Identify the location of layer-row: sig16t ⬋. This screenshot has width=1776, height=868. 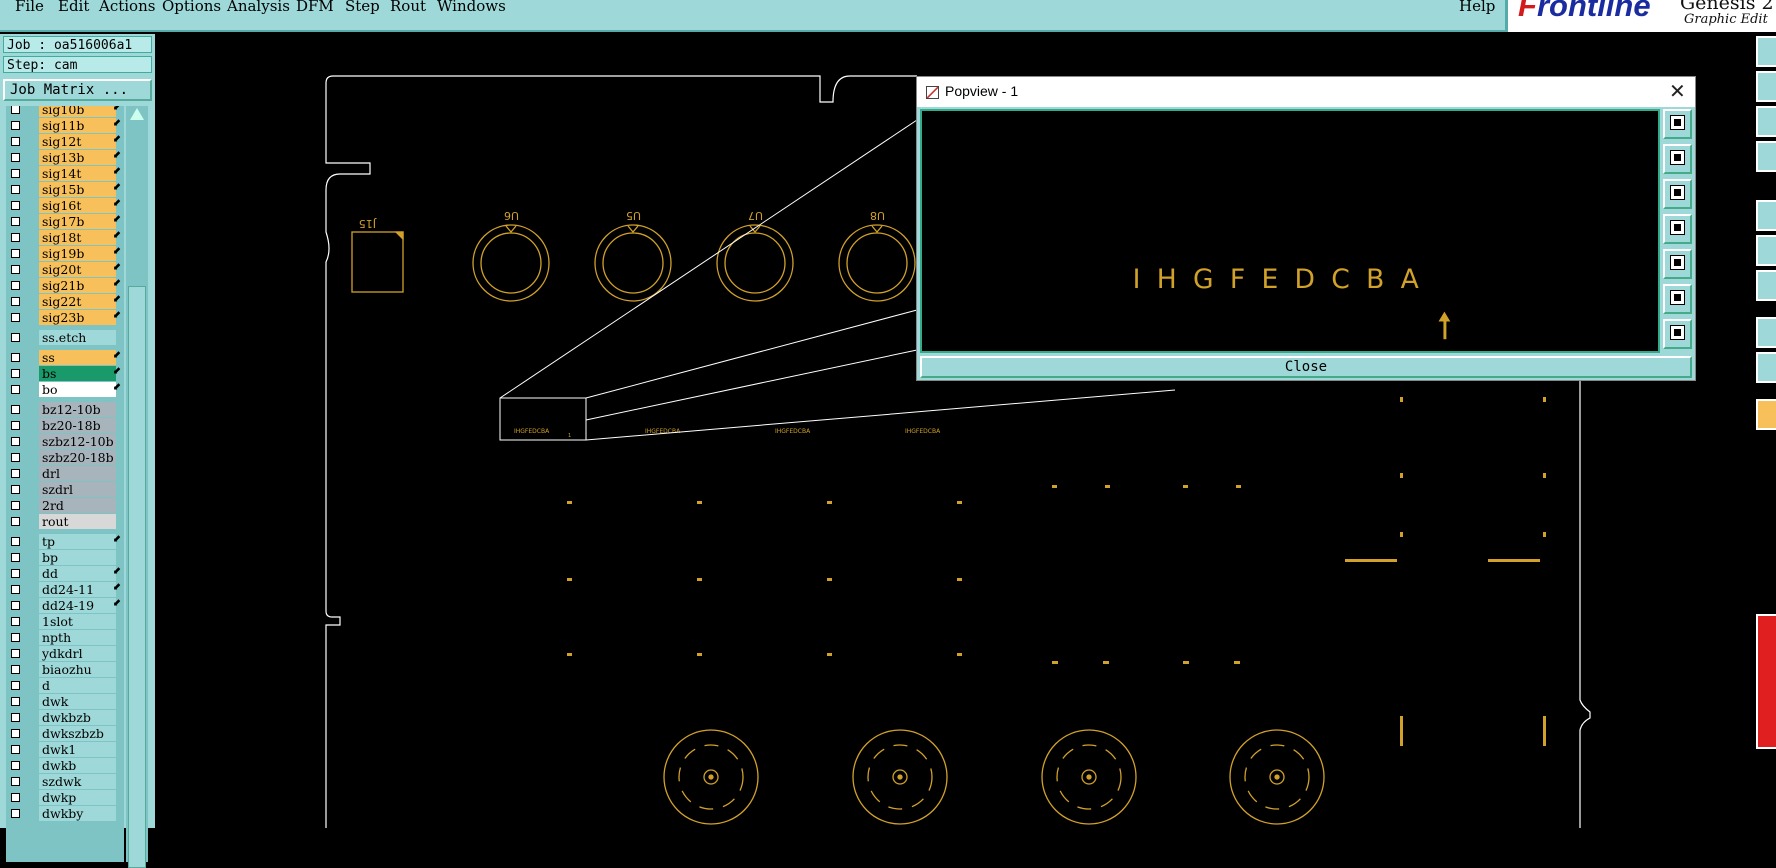
(65, 206).